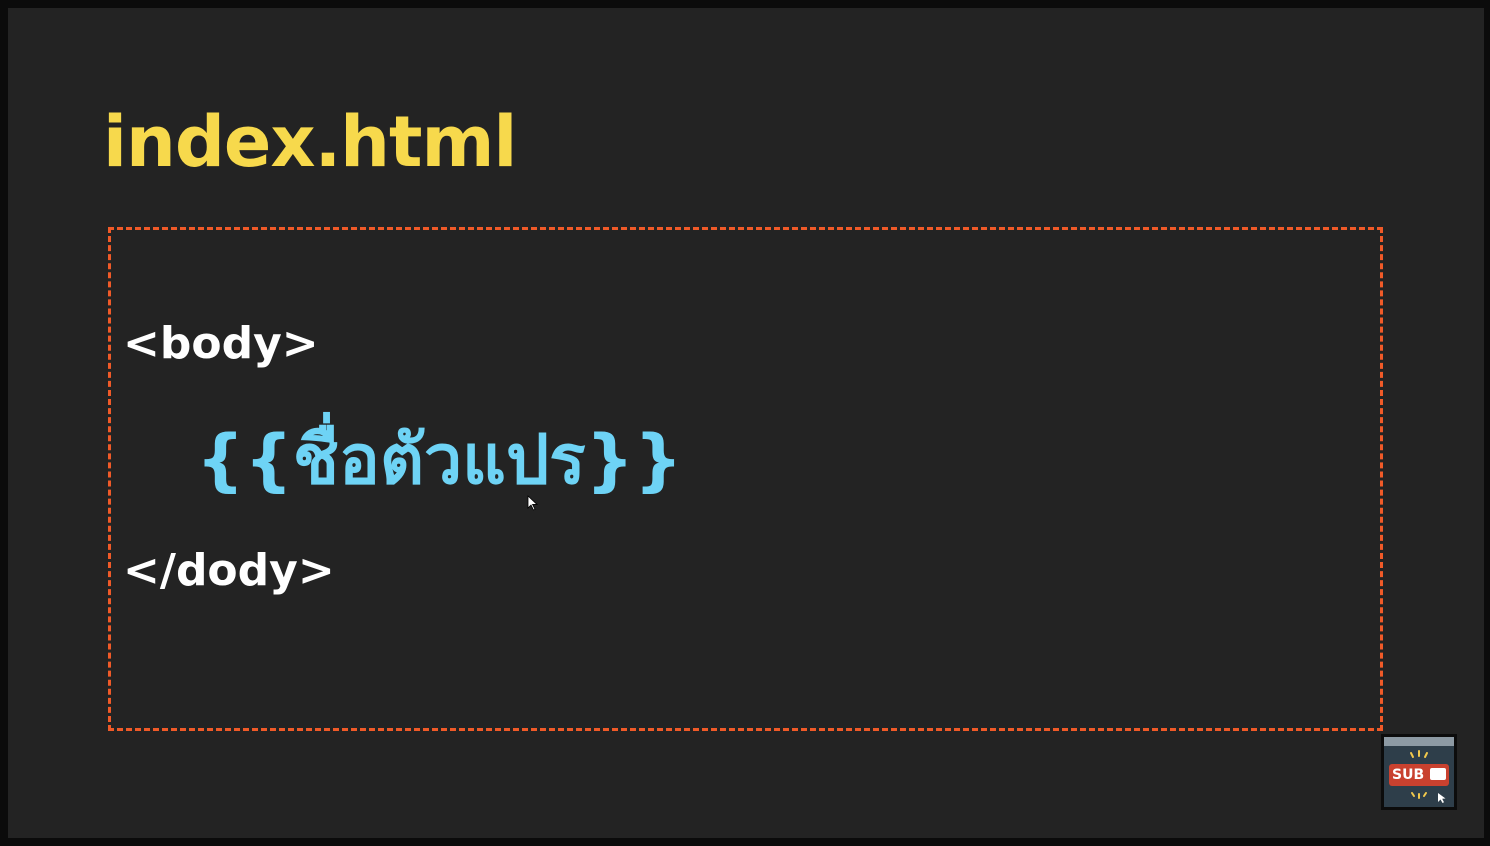 The width and height of the screenshot is (1490, 846). I want to click on subscribe-text: SUB, so click(1408, 775).